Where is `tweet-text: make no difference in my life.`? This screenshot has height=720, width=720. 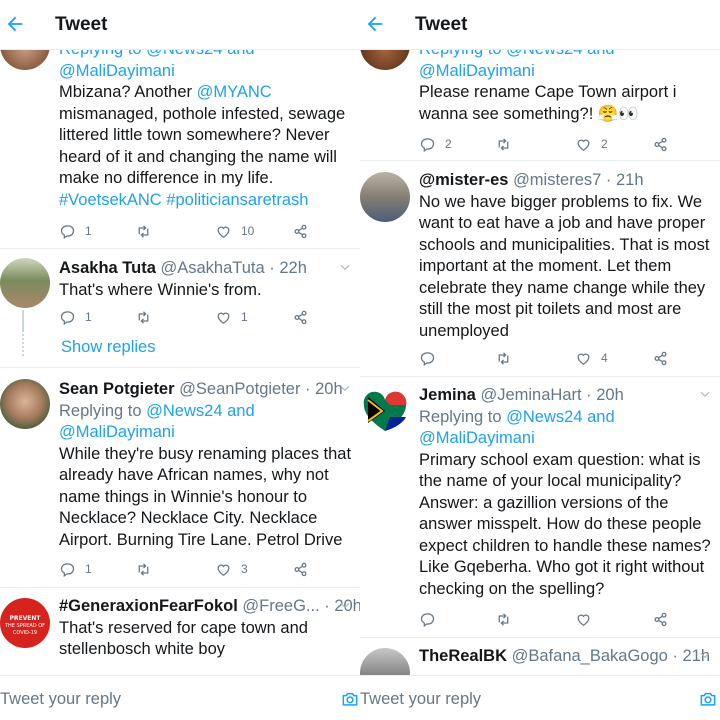 tweet-text: make no difference in my life. is located at coordinates (166, 178).